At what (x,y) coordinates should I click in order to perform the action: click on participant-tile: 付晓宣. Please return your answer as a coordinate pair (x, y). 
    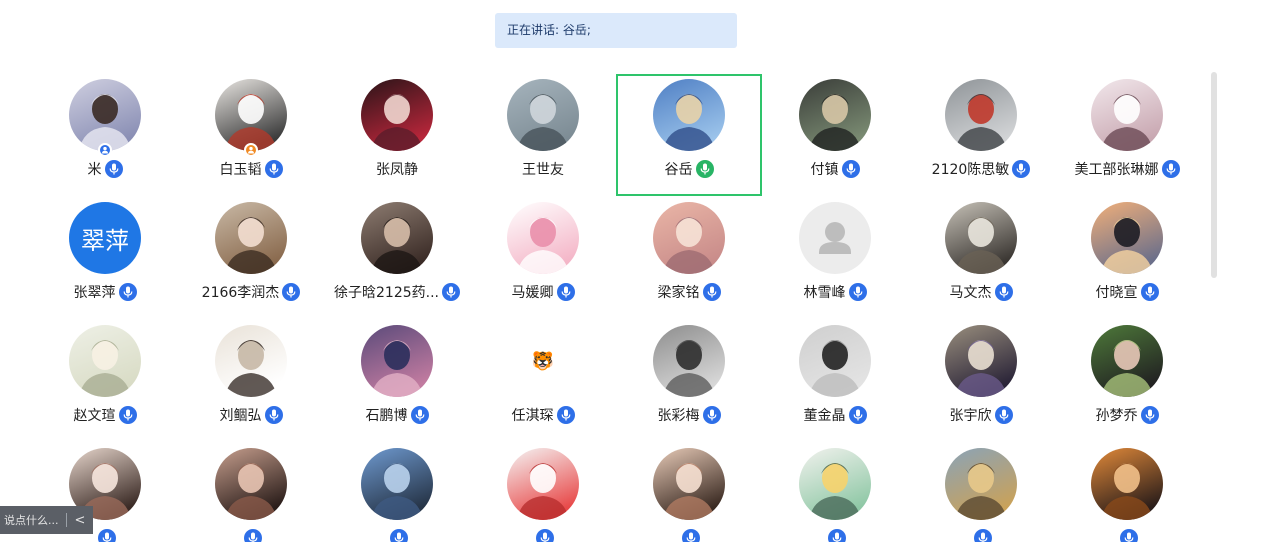
    Looking at the image, I should click on (1126, 258).